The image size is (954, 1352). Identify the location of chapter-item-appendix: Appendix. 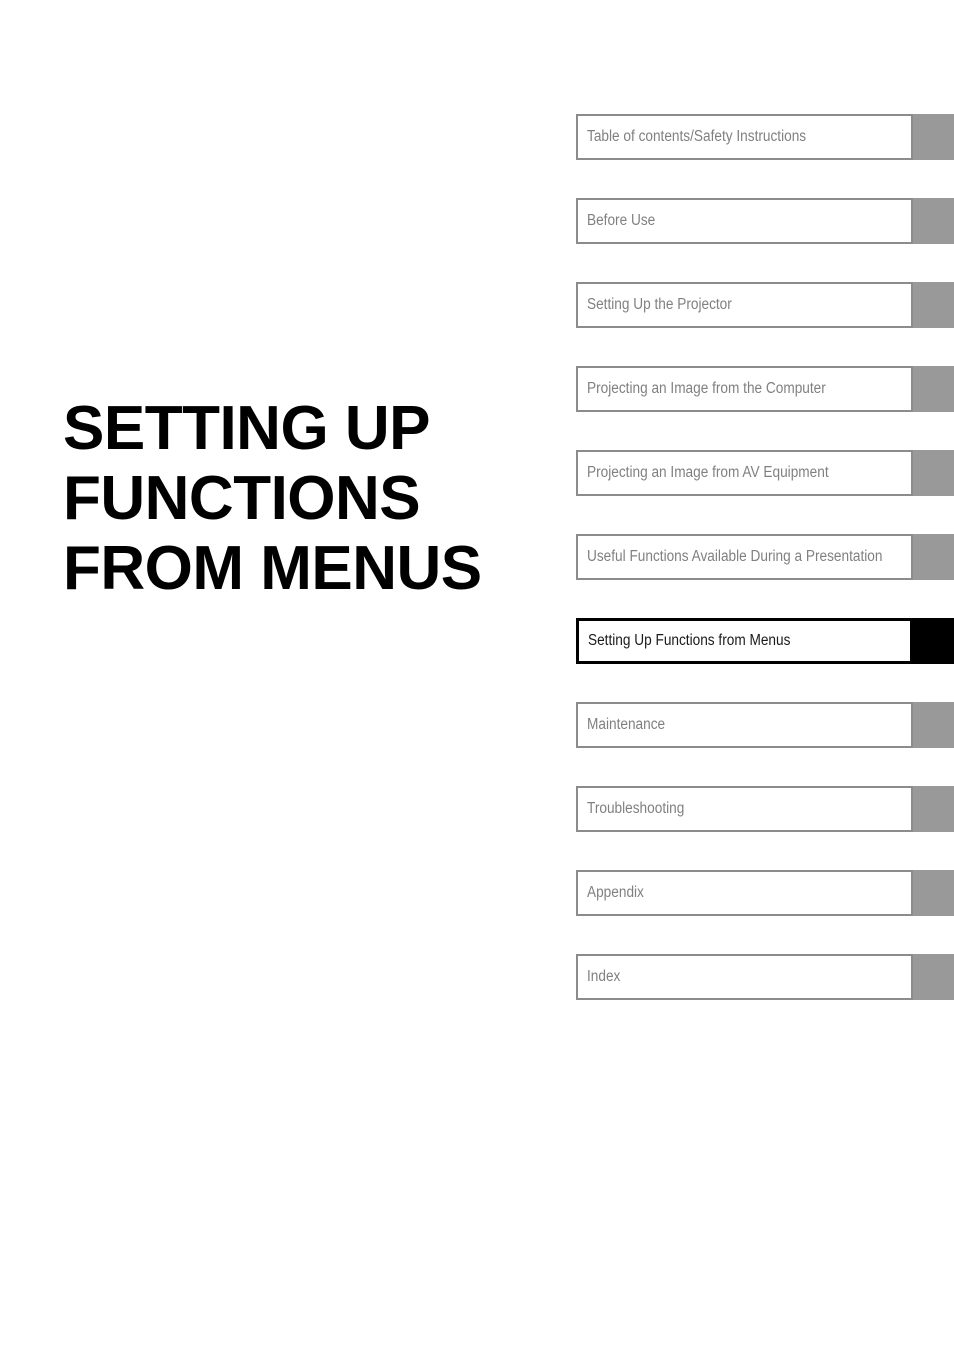
(765, 893).